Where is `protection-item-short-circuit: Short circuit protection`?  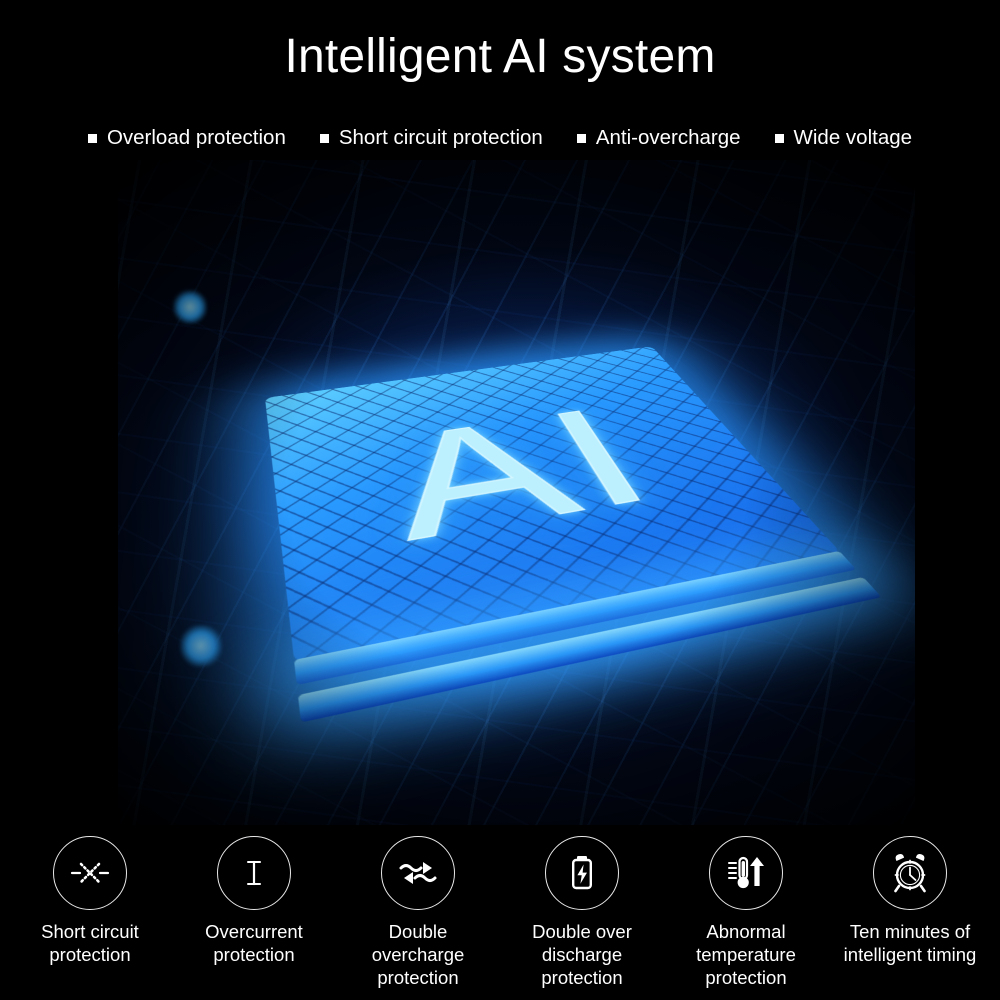 protection-item-short-circuit: Short circuit protection is located at coordinates (90, 901).